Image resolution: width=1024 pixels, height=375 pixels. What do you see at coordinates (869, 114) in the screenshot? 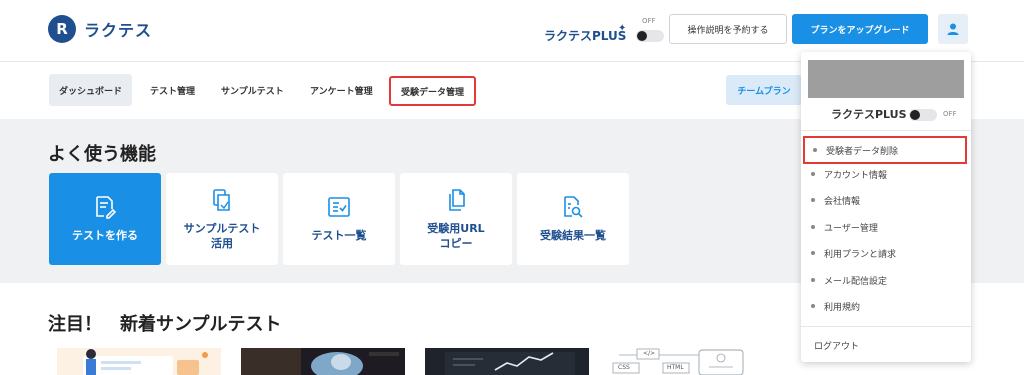
I see `dropdown-plus-label: ラクテスPLUS` at bounding box center [869, 114].